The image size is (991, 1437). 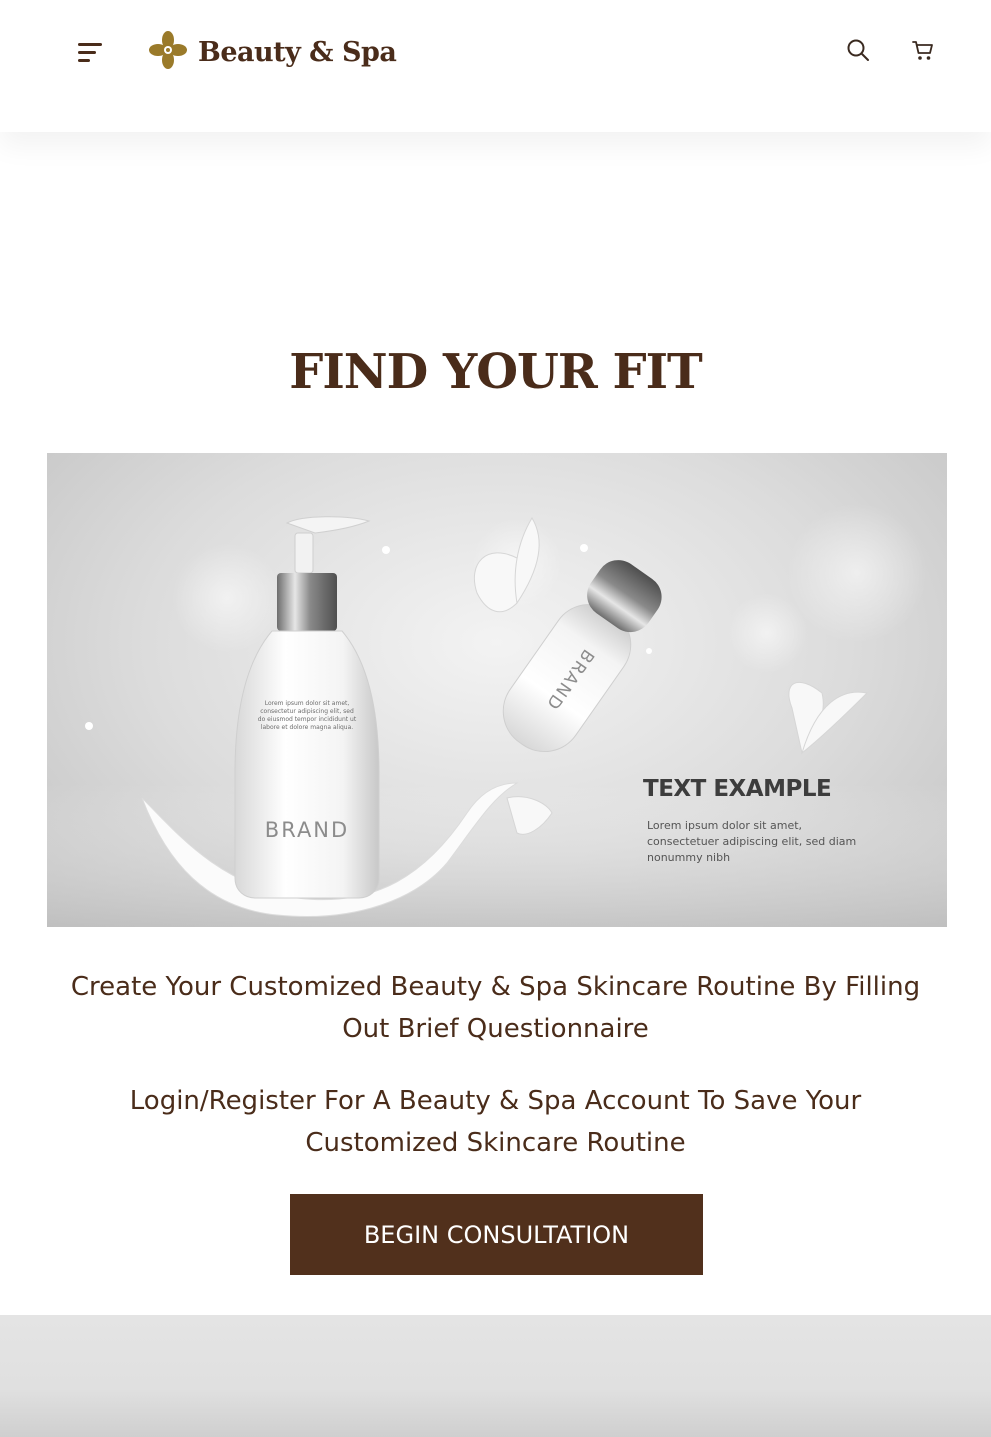 I want to click on svg-text:consectetuer adipiscing elit,: consectetuer adipiscing elit, sed diam, so click(x=751, y=841).